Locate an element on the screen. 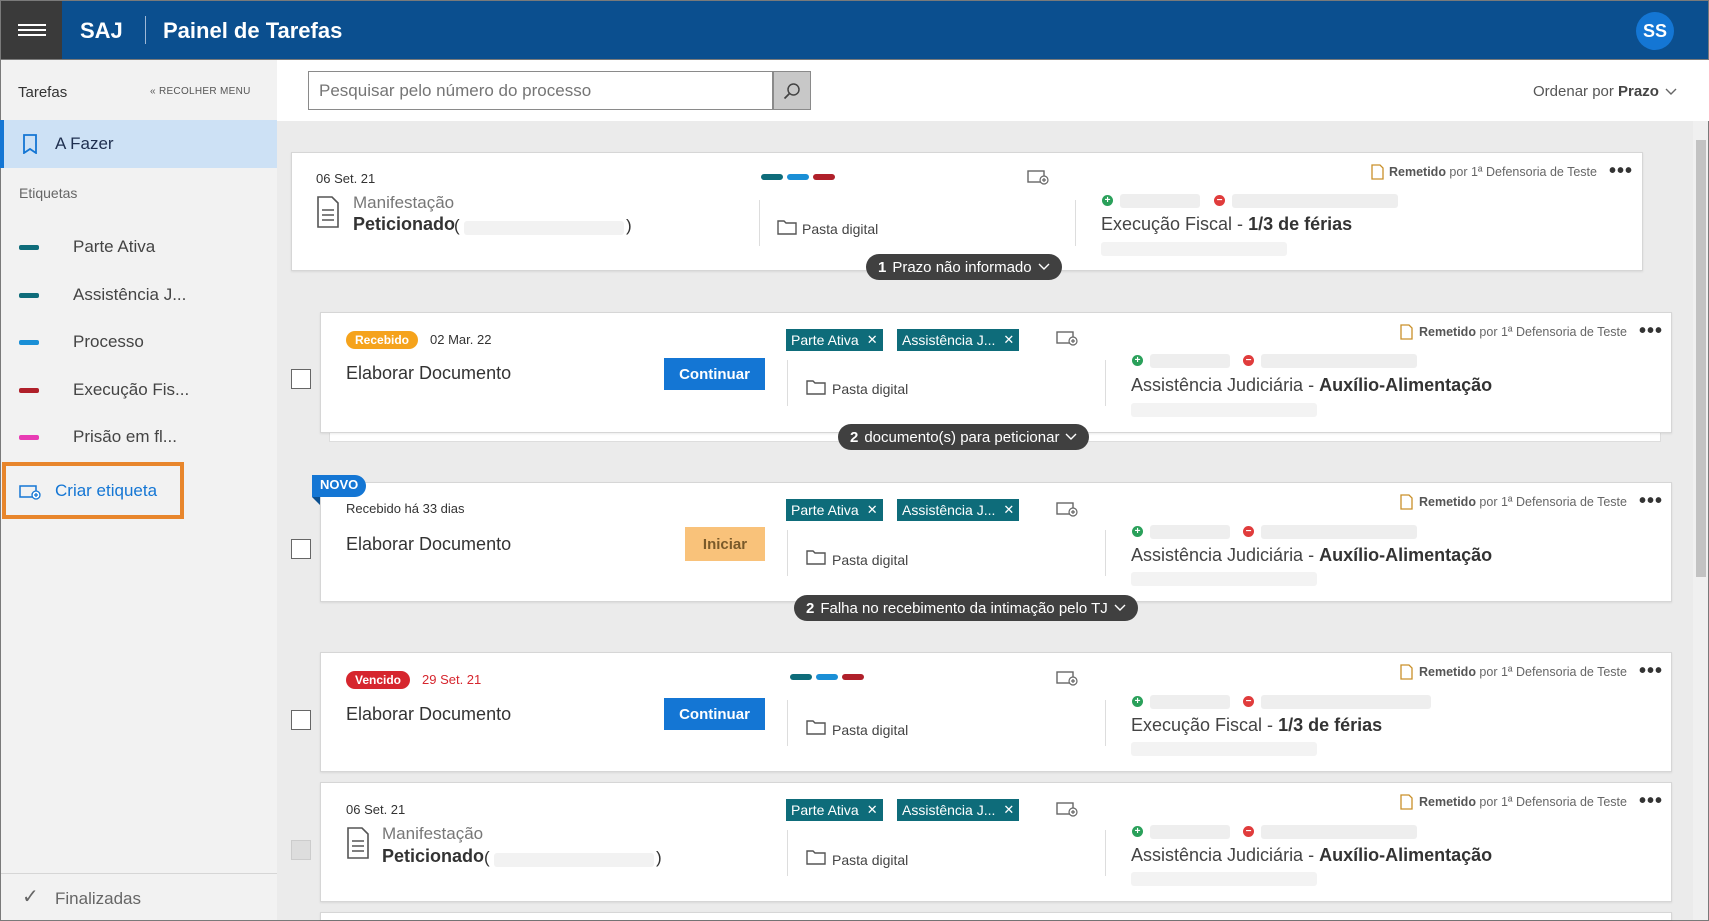 The image size is (1709, 921). start-button: Iniciar is located at coordinates (725, 544).